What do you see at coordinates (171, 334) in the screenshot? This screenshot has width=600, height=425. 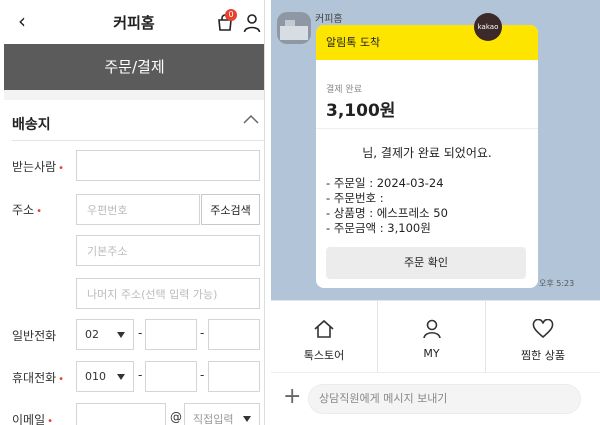 I see `phone-middle-input` at bounding box center [171, 334].